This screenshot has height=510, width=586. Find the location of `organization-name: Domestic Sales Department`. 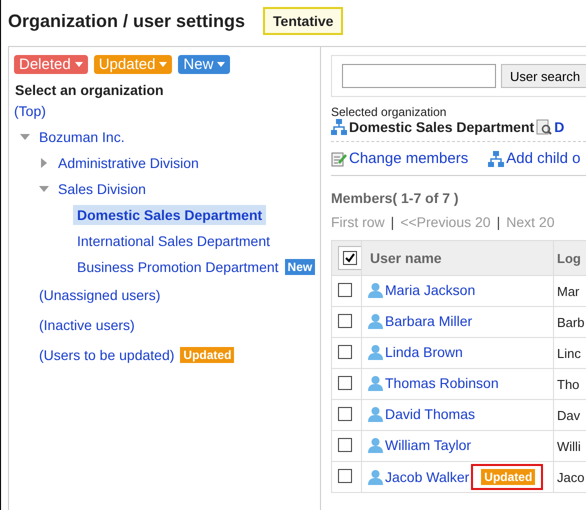

organization-name: Domestic Sales Department is located at coordinates (441, 127).